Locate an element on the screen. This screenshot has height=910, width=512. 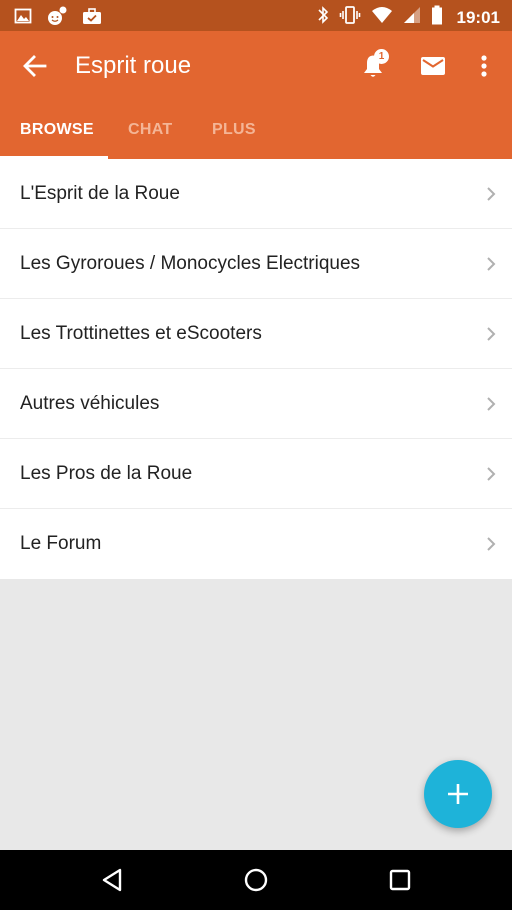
image-icon is located at coordinates (23, 18).